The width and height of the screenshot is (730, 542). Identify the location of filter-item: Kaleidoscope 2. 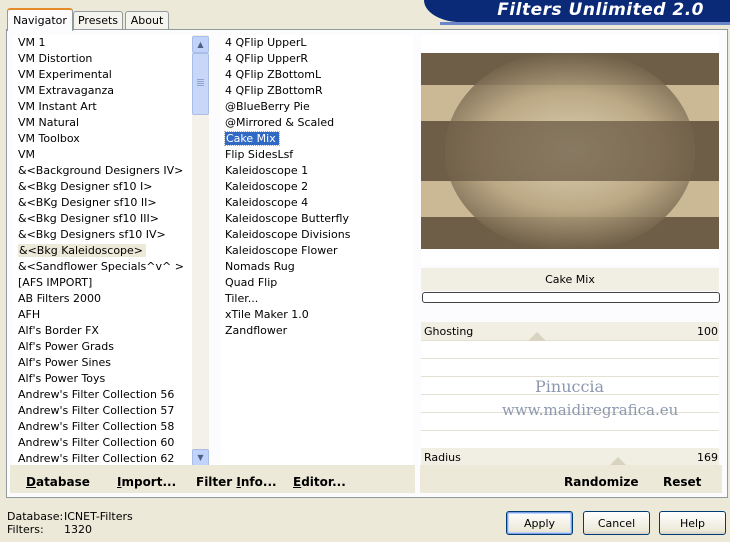
(317, 187).